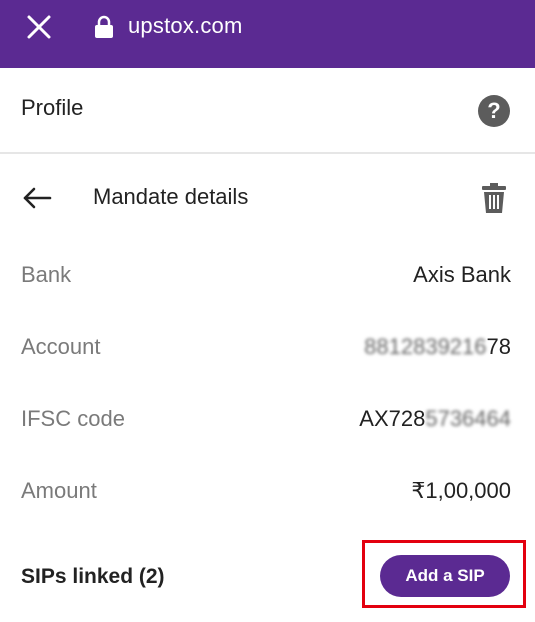  I want to click on account-label: Account, so click(61, 346).